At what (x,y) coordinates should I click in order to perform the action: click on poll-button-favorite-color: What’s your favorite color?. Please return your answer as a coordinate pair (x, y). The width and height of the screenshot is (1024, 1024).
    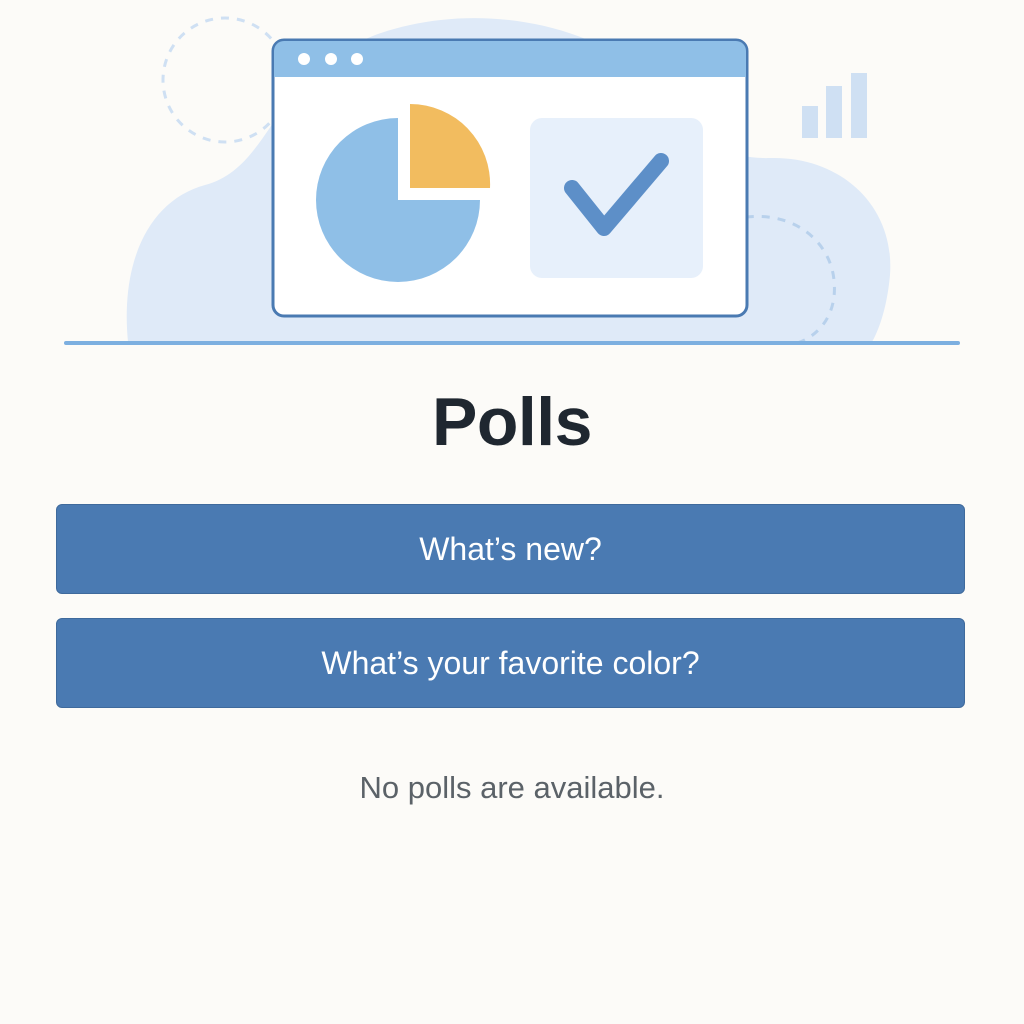
    Looking at the image, I should click on (510, 663).